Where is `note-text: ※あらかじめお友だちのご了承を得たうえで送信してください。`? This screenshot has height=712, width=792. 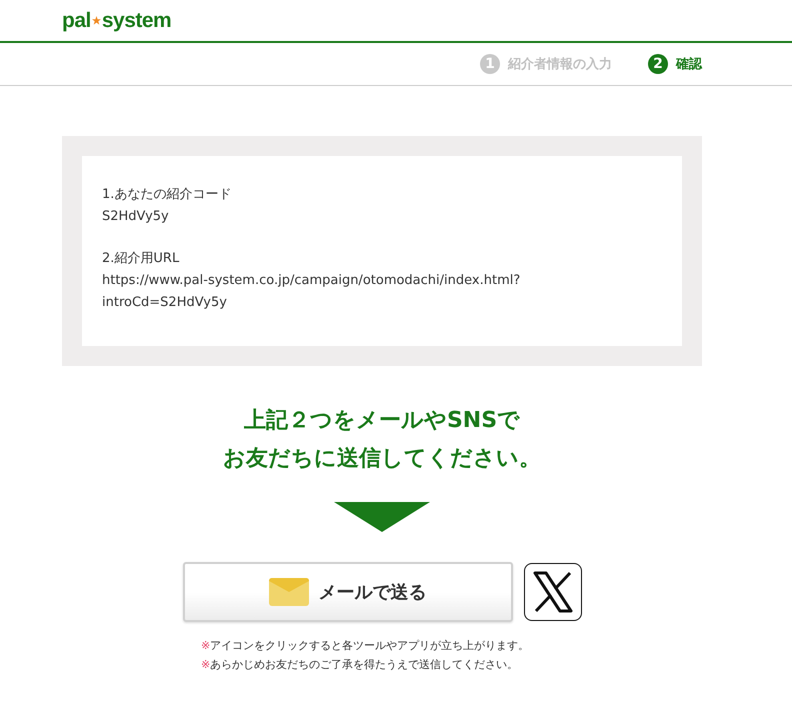 note-text: ※あらかじめお友だちのご了承を得たうえで送信してください。 is located at coordinates (360, 665).